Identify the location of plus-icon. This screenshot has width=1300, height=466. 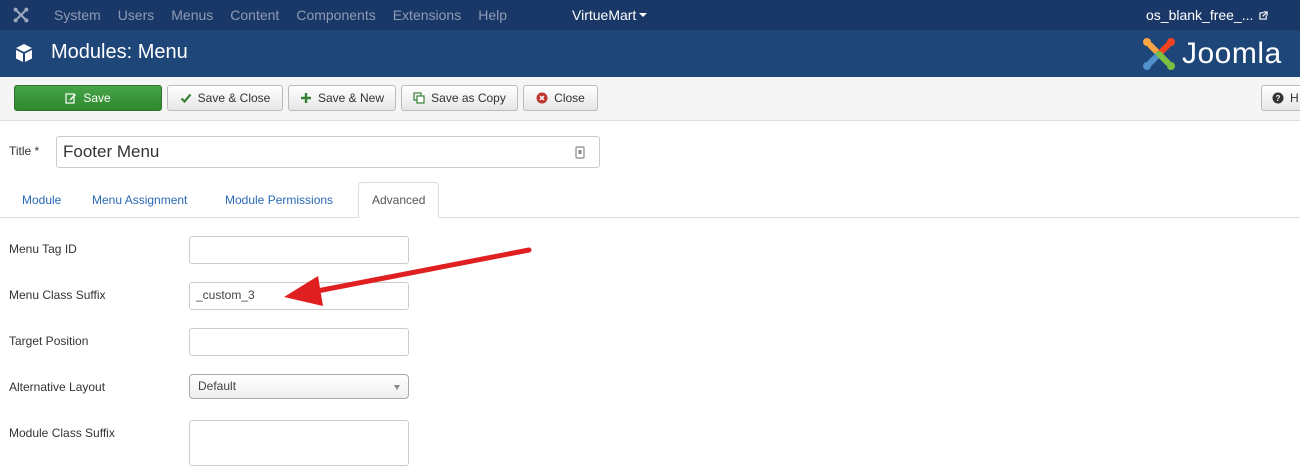
(305, 98).